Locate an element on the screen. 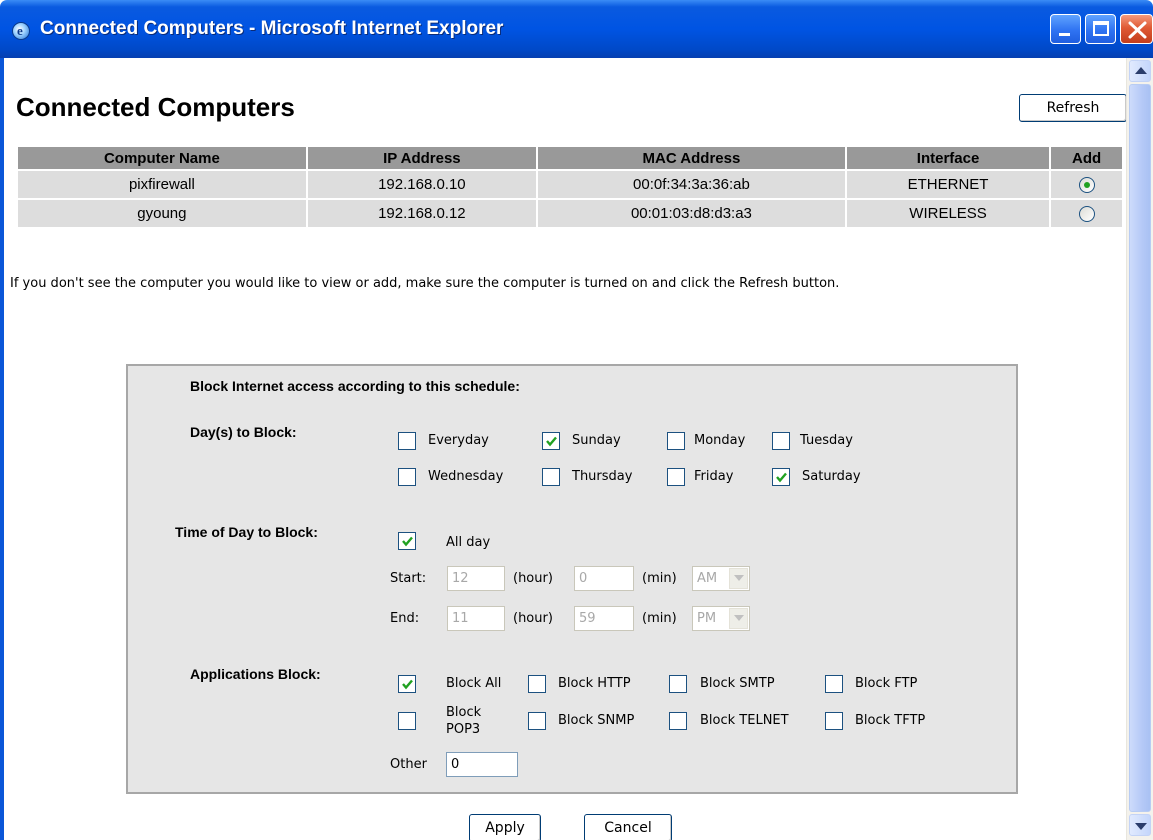  column-header: Add is located at coordinates (1086, 158).